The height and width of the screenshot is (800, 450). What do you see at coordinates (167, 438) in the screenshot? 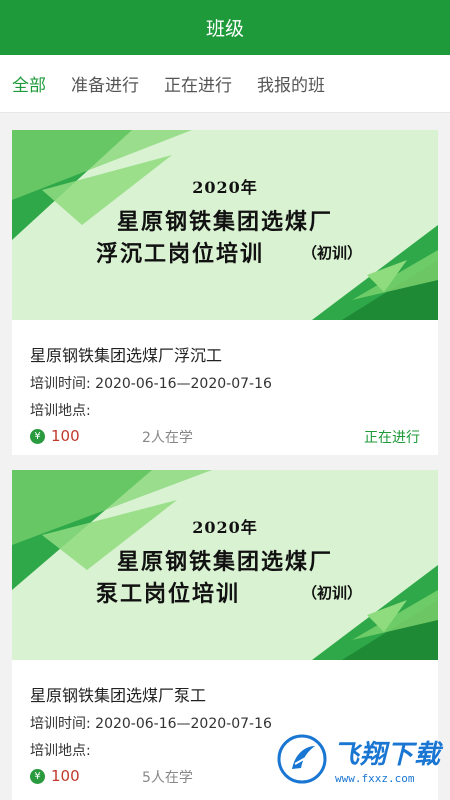
I see `learner-count: 2人在学` at bounding box center [167, 438].